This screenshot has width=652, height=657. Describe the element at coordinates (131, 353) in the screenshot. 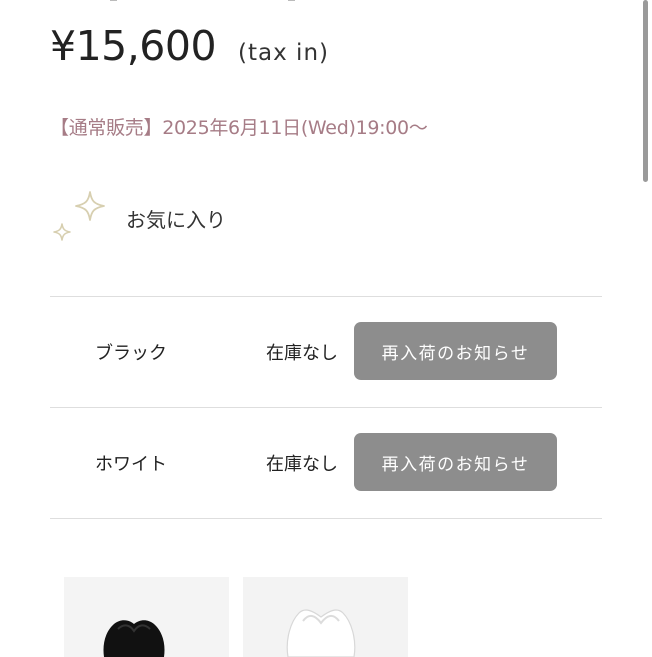

I see `variant-name: ブラック` at that location.